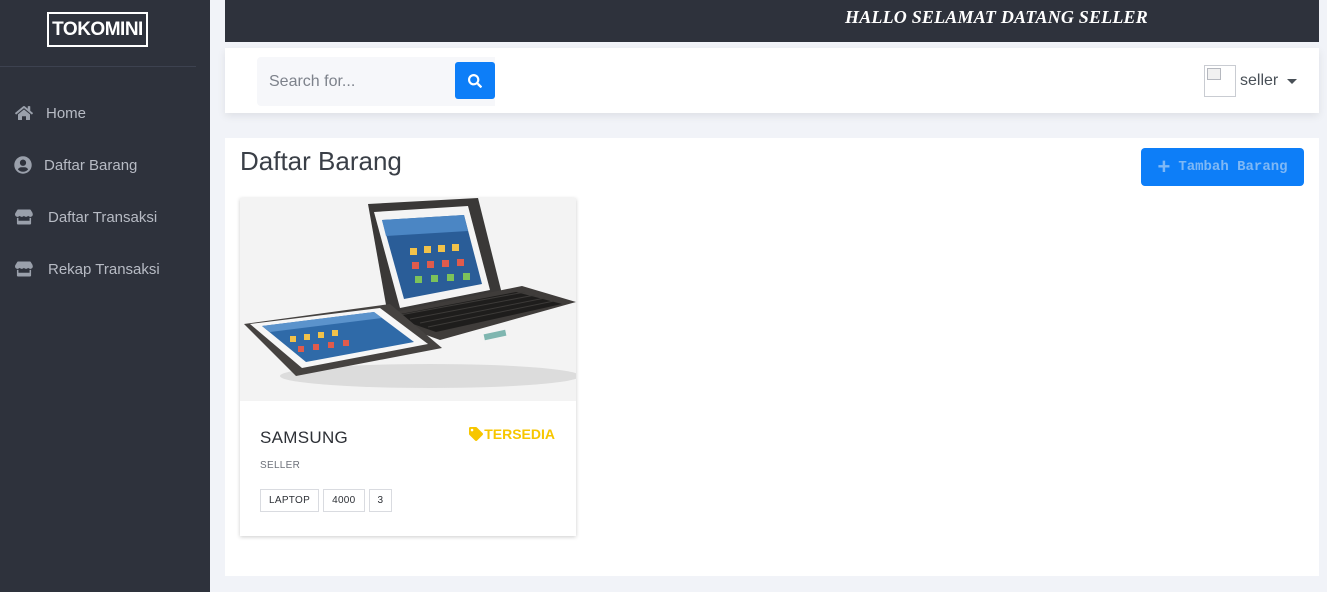  I want to click on sidebar-item-home: Home, so click(105, 113).